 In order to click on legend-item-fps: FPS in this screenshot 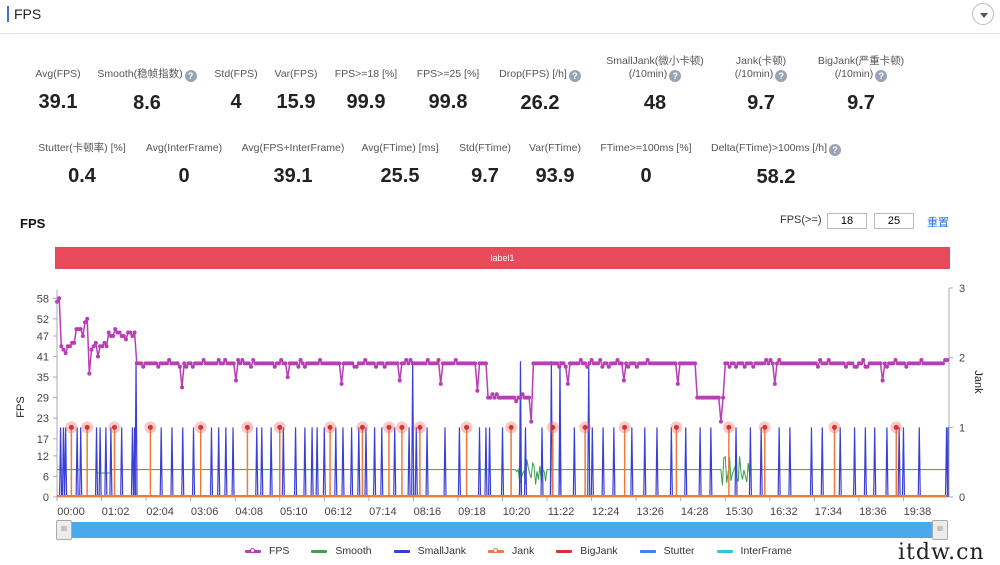, I will do `click(267, 551)`.